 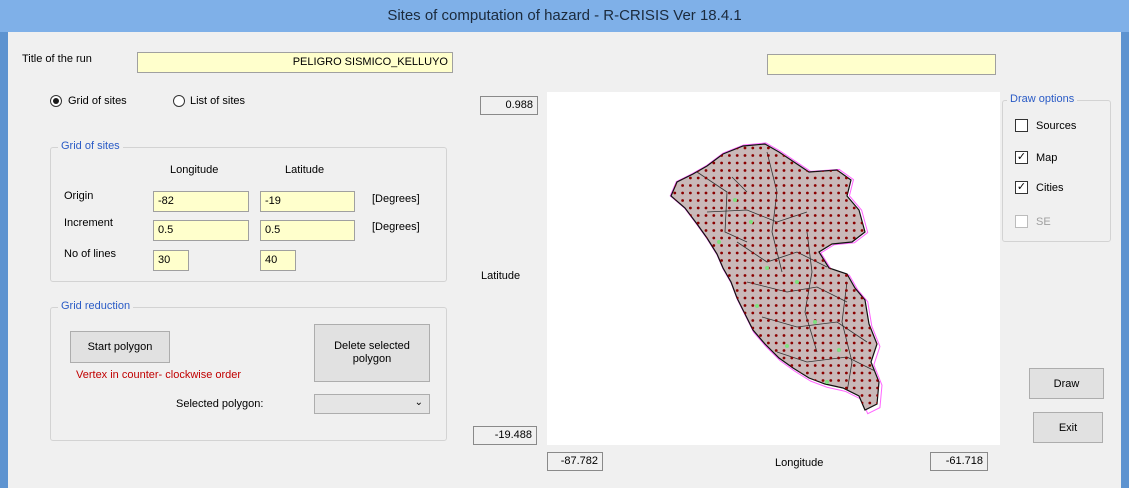 What do you see at coordinates (56, 101) in the screenshot?
I see `grid-of-sites-radio` at bounding box center [56, 101].